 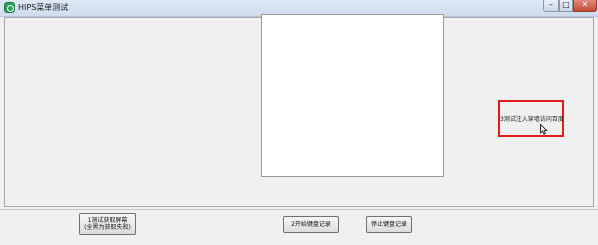 I want to click on inject-button-label: 3测试注入穿墙访问百度, so click(x=532, y=119).